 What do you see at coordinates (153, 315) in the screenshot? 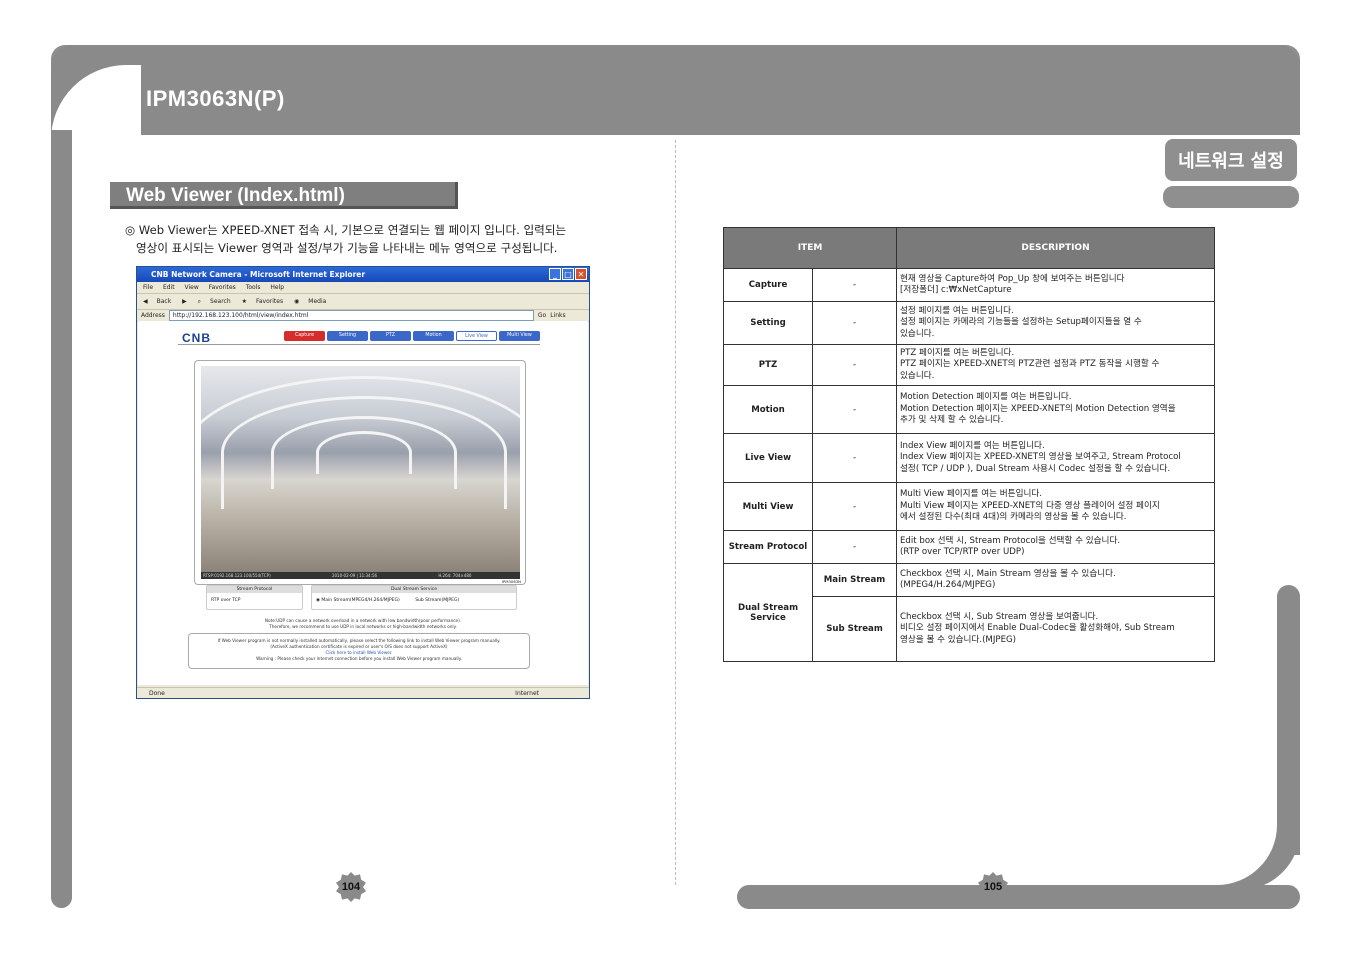
I see `address-label: Address` at bounding box center [153, 315].